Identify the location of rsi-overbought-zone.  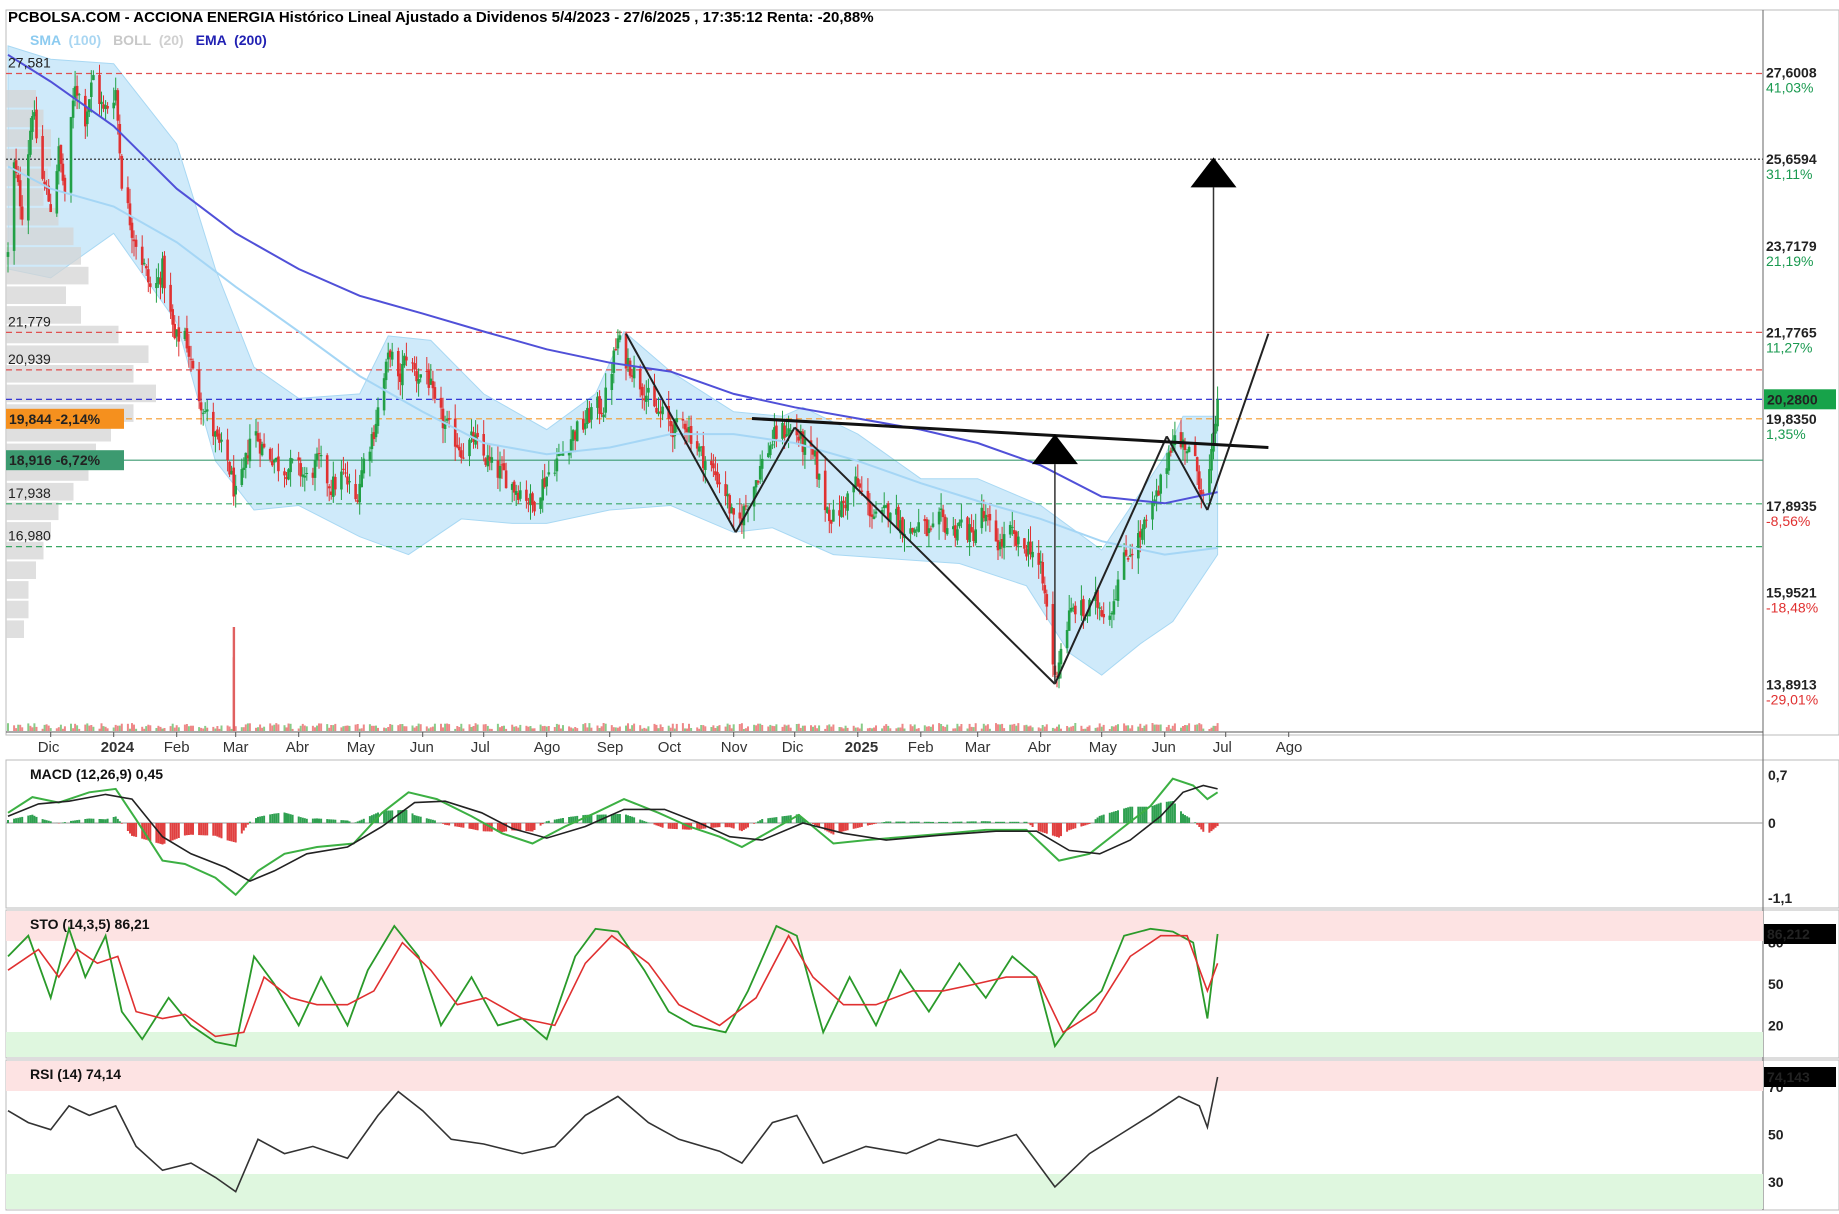
(884, 1076).